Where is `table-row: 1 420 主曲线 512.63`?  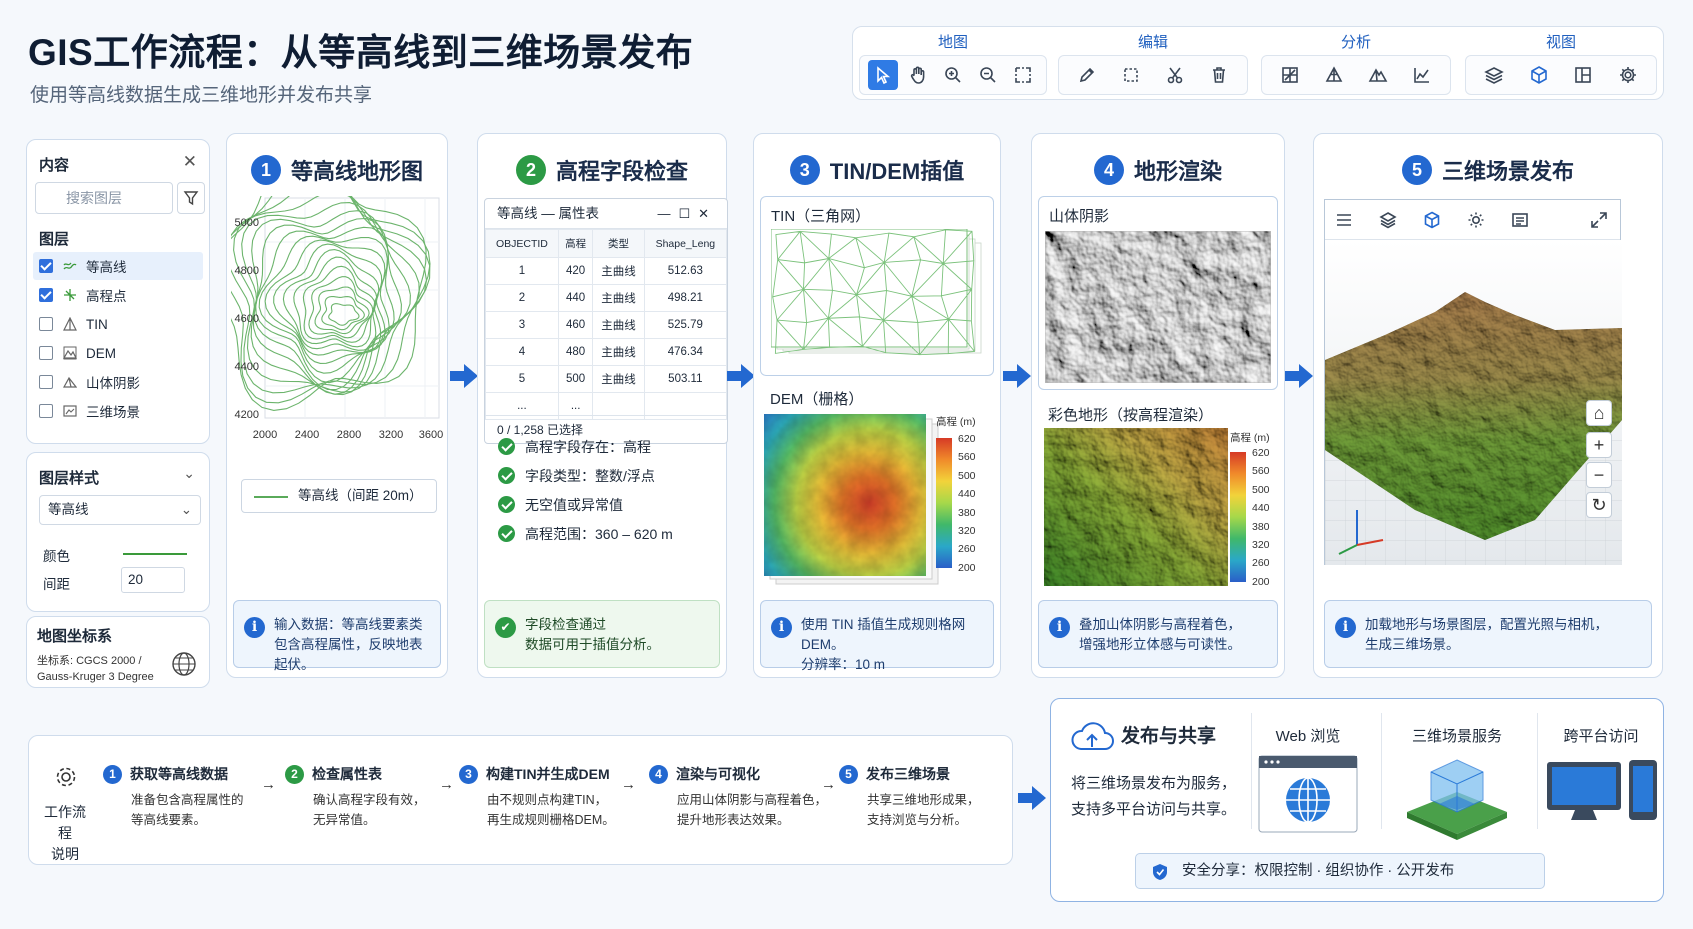 table-row: 1 420 主曲线 512.63 is located at coordinates (606, 271).